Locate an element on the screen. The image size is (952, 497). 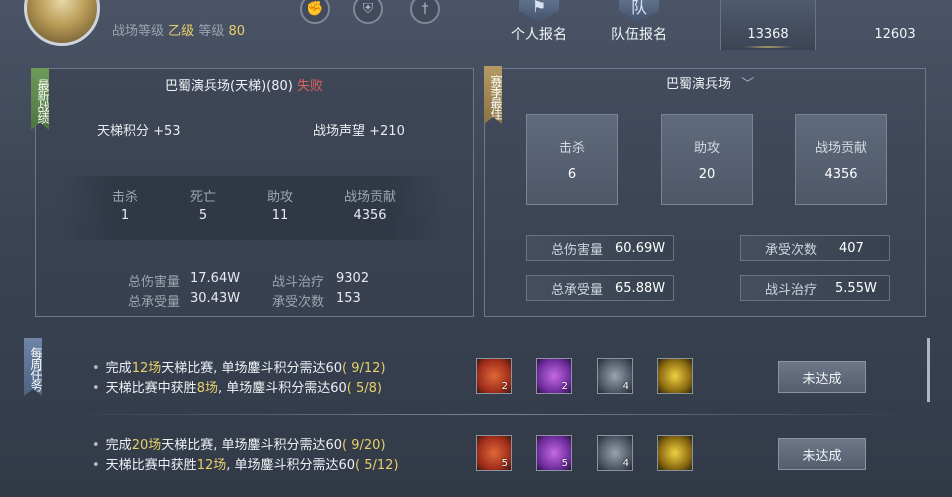
task-divider is located at coordinates (491, 414).